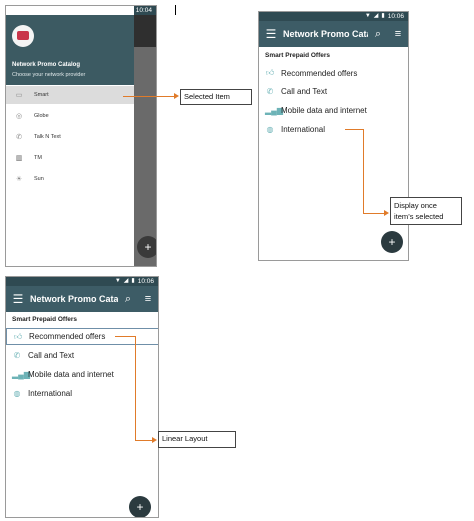 This screenshot has height=521, width=474. Describe the element at coordinates (70, 158) in the screenshot. I see `drawer-item-tm: ▥ TM` at that location.